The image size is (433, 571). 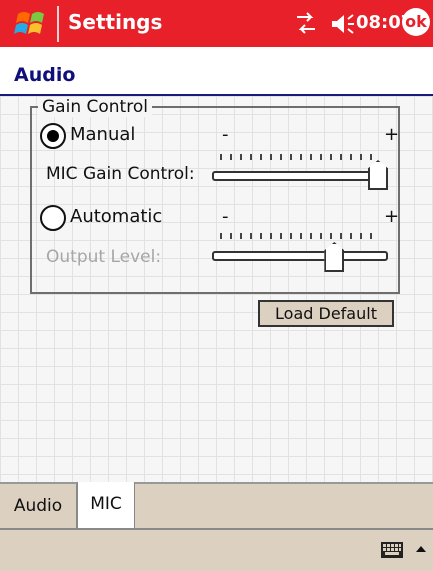 What do you see at coordinates (104, 257) in the screenshot?
I see `output-level-label: Output Level:` at bounding box center [104, 257].